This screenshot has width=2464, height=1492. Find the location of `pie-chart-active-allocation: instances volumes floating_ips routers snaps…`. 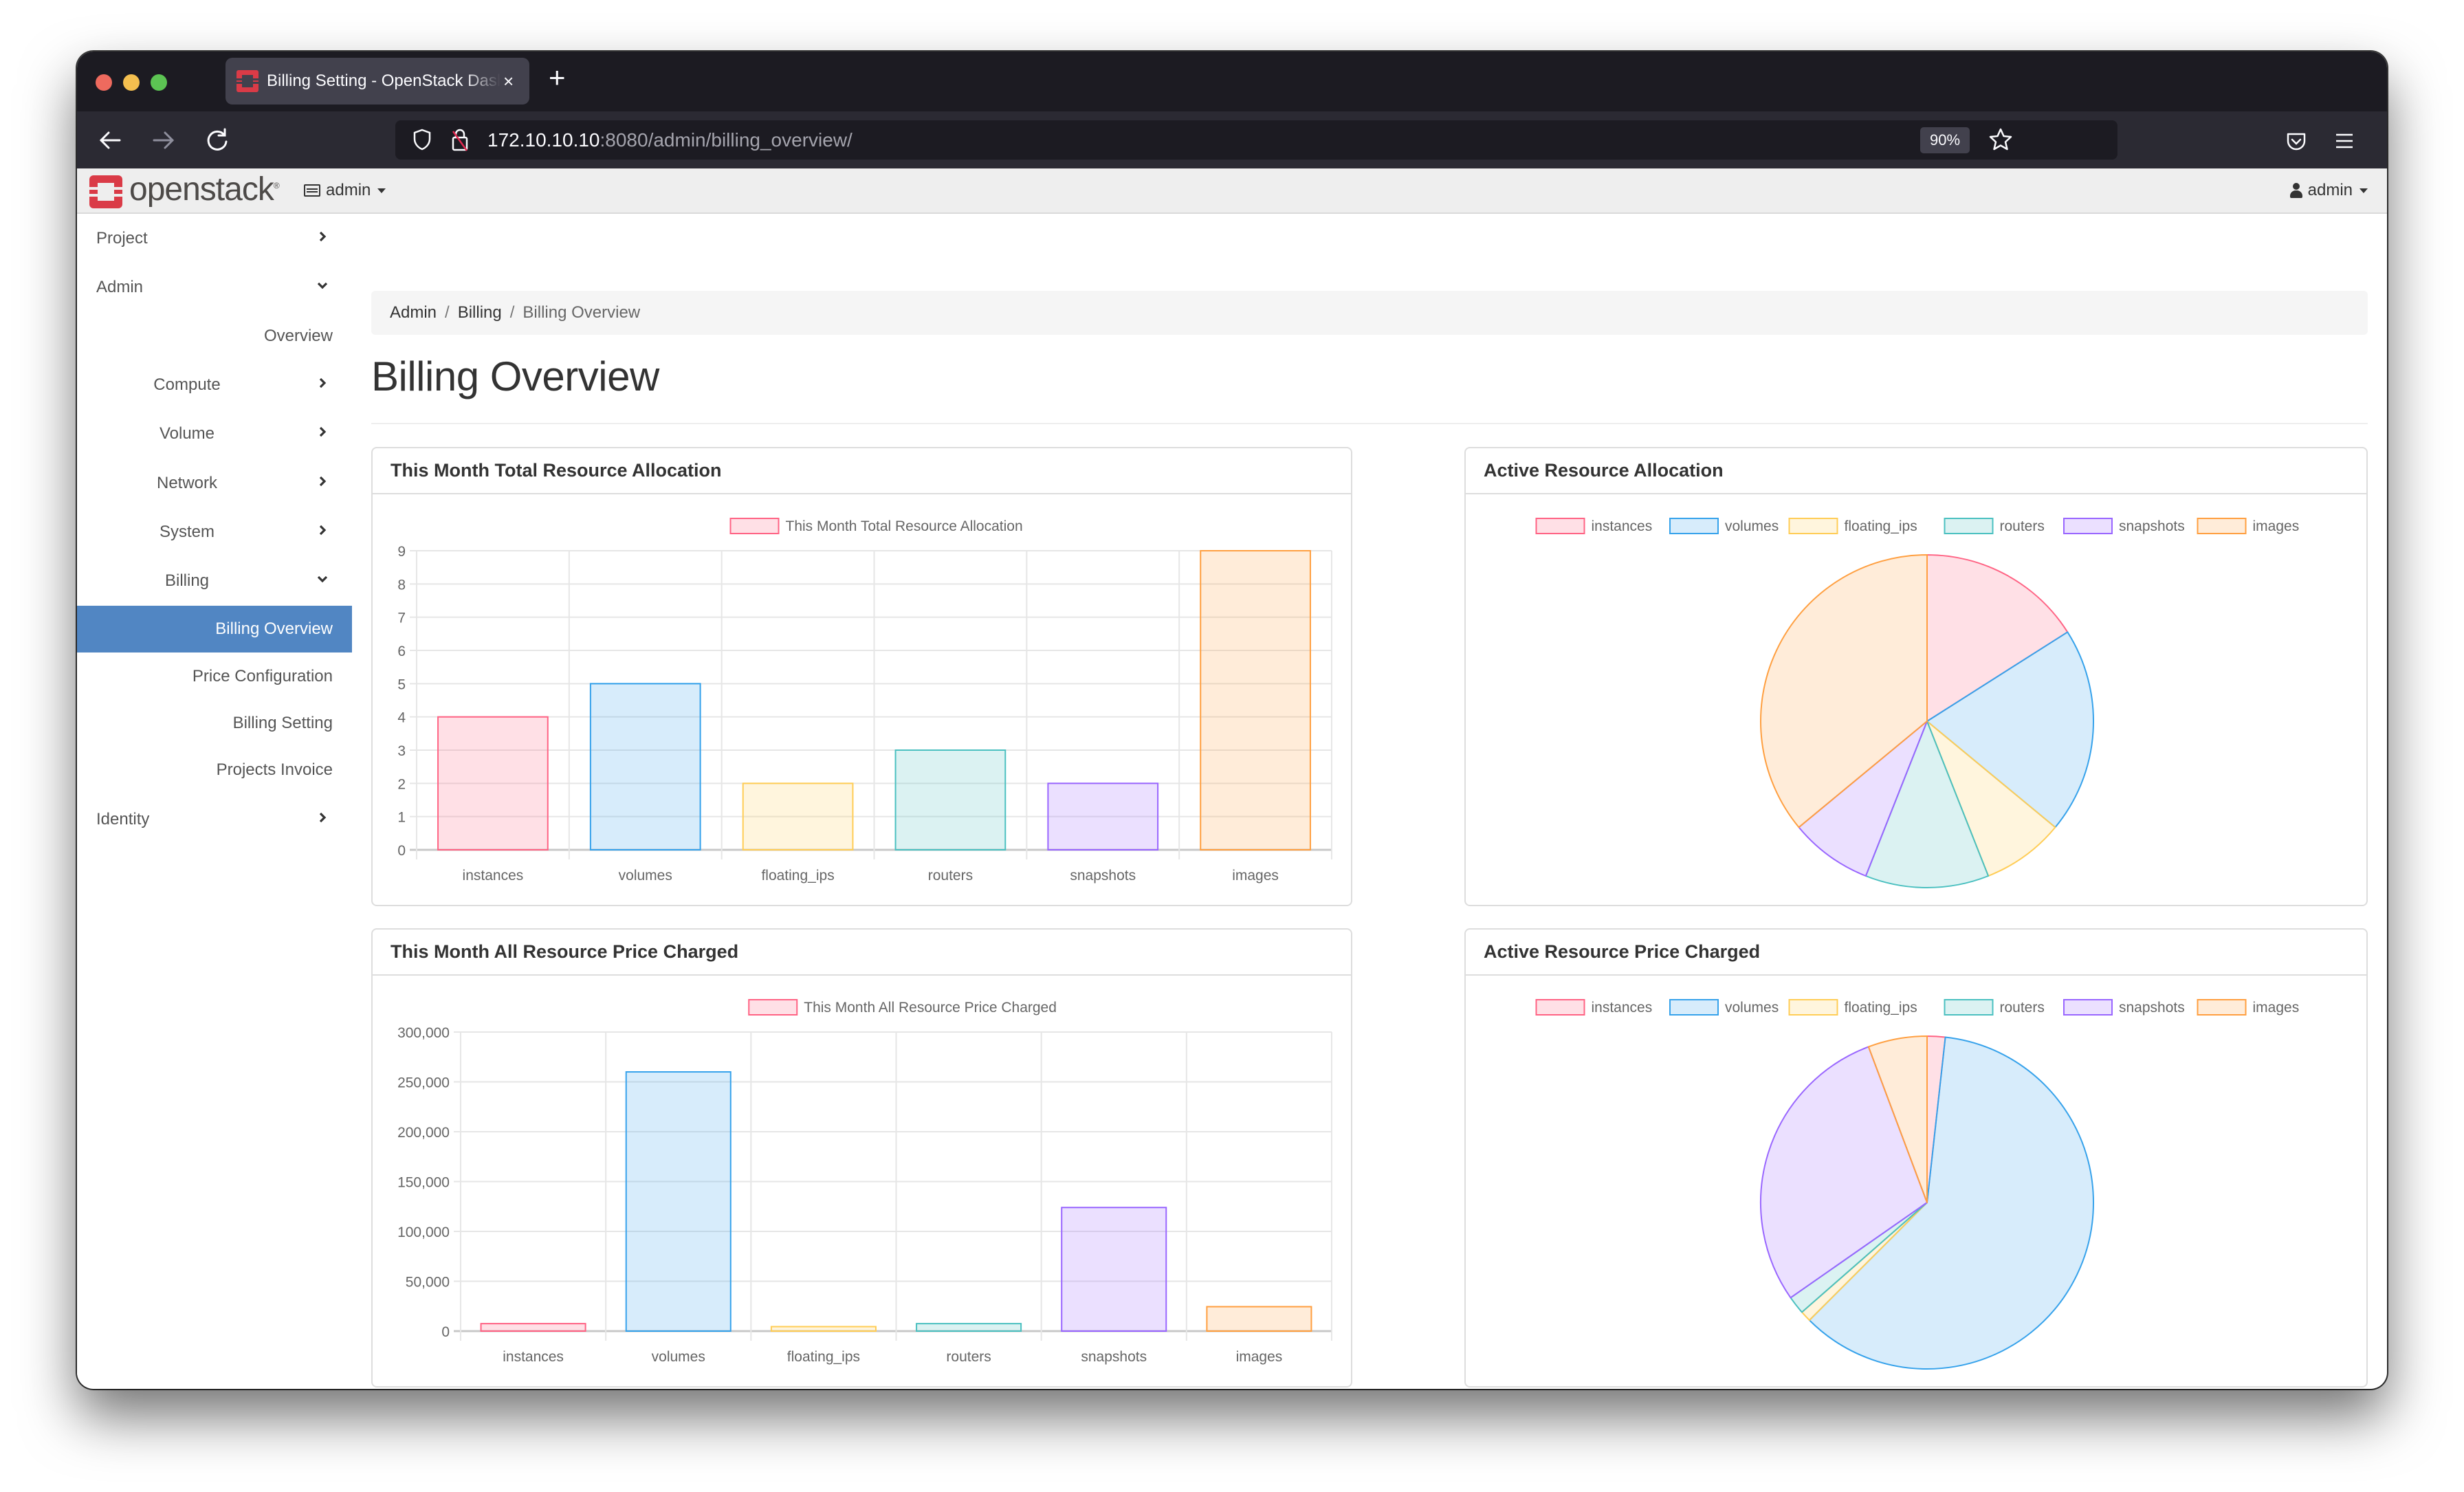

pie-chart-active-allocation: instances volumes floating_ips routers snaps… is located at coordinates (1917, 703).